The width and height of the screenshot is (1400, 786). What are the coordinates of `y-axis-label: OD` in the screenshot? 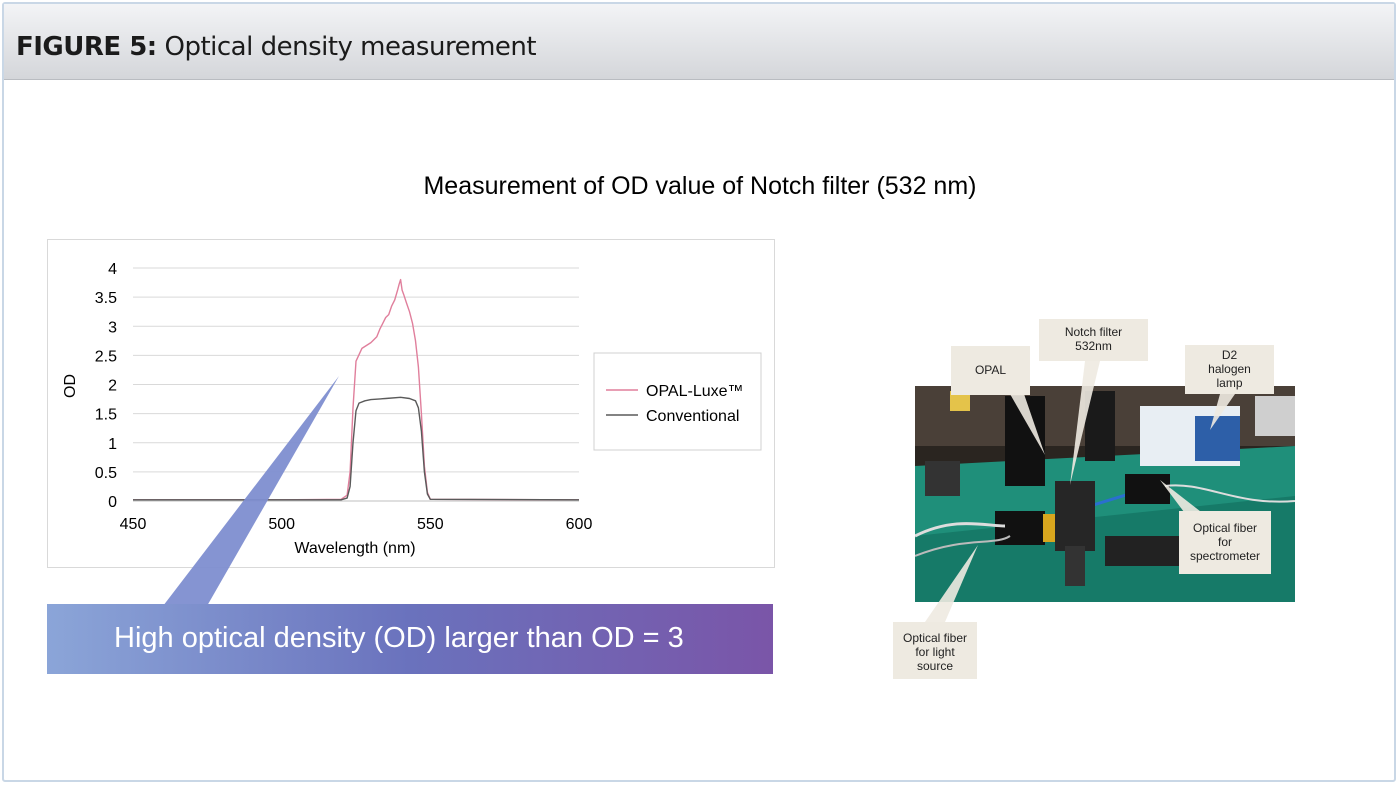 It's located at (70, 386).